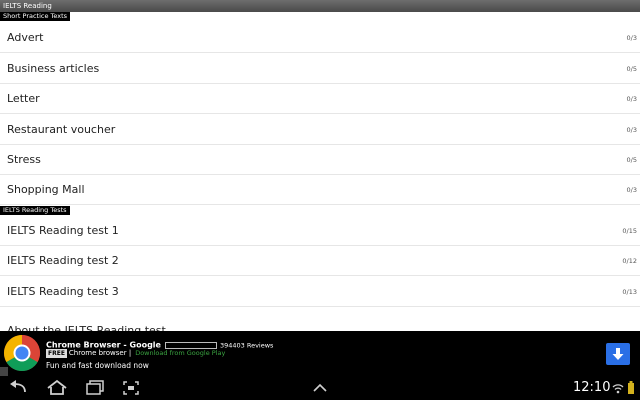 The image size is (640, 400). Describe the element at coordinates (95, 388) in the screenshot. I see `recent-apps-icon` at that location.